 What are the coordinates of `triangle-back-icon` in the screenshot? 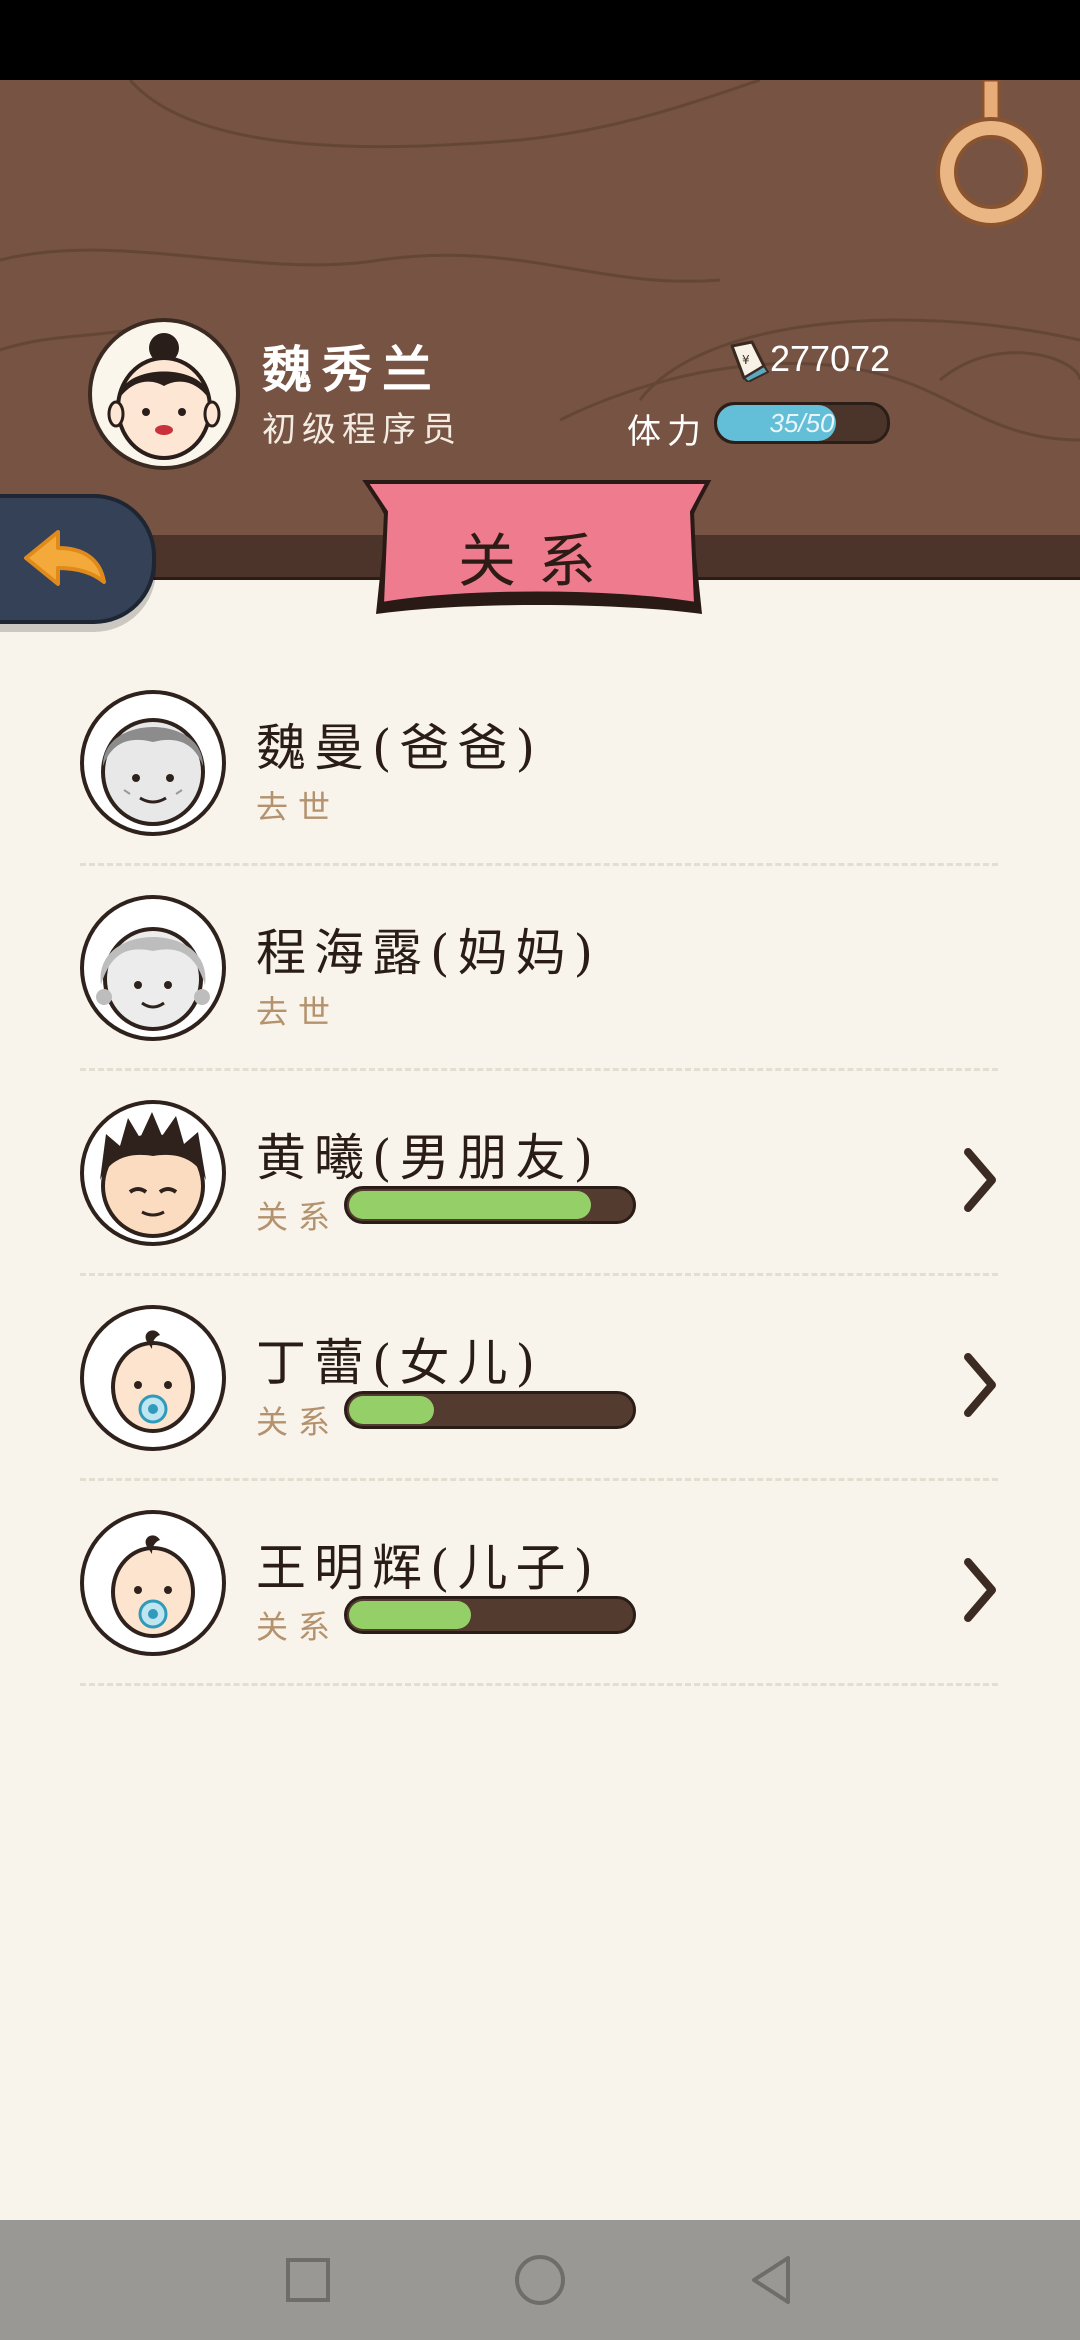 It's located at (772, 2280).